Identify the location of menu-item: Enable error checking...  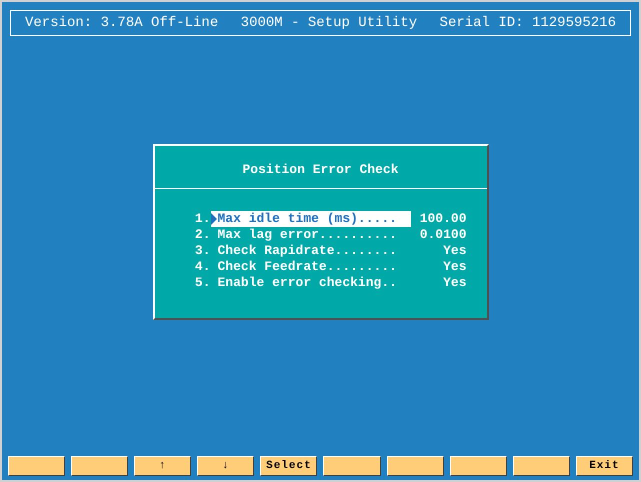
(310, 283).